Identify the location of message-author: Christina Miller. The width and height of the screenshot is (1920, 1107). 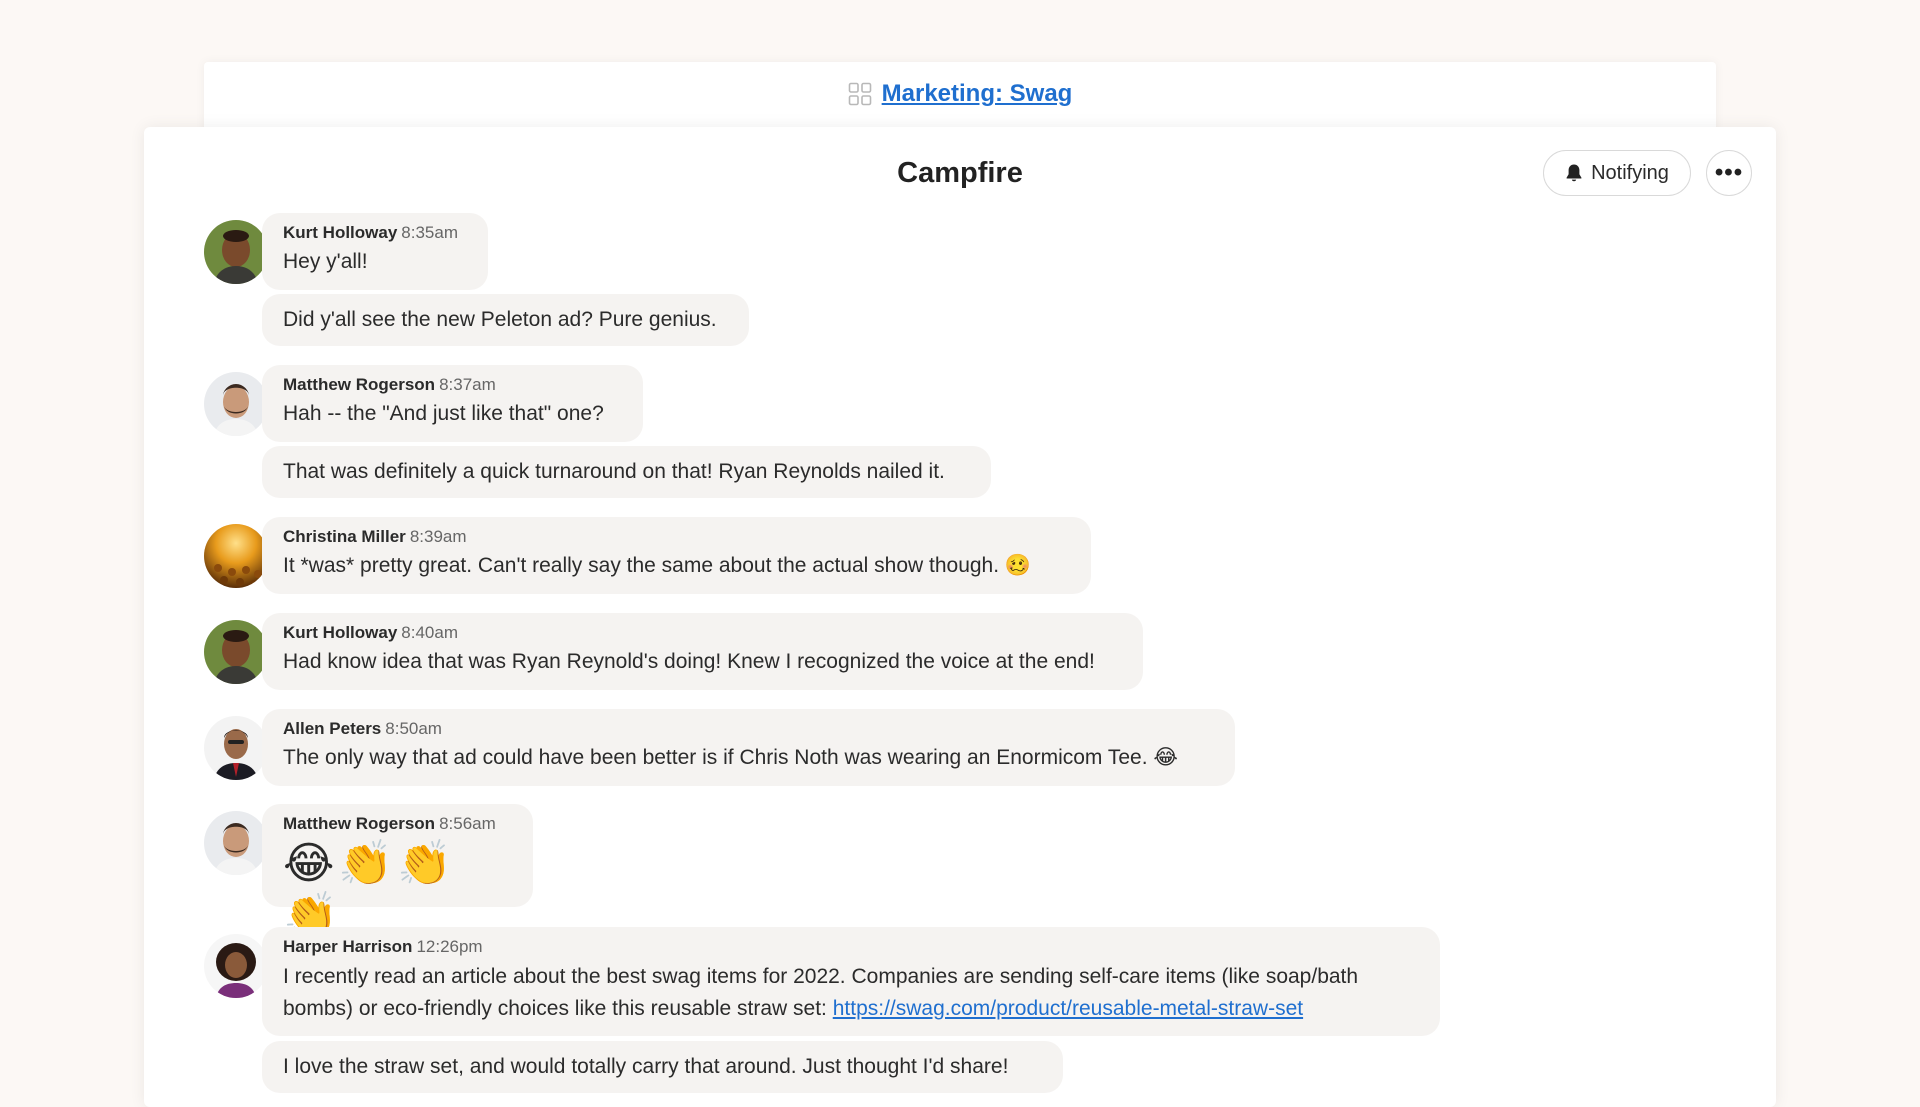
(344, 536).